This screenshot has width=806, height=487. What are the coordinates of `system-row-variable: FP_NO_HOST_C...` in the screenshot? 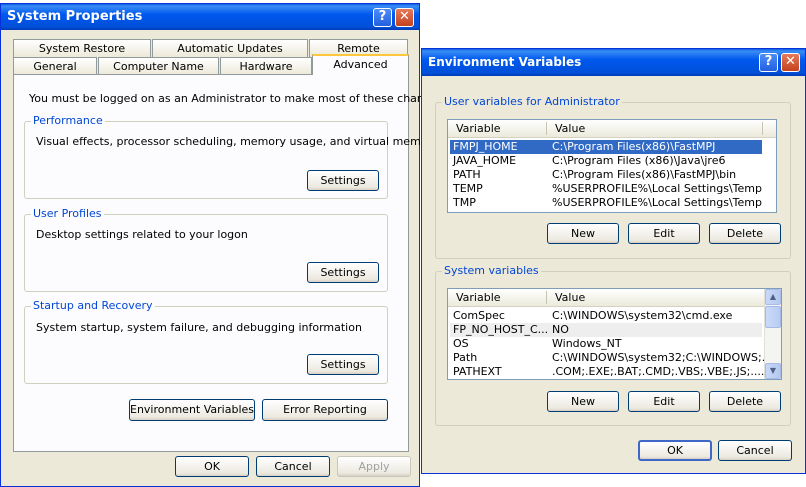 It's located at (501, 329).